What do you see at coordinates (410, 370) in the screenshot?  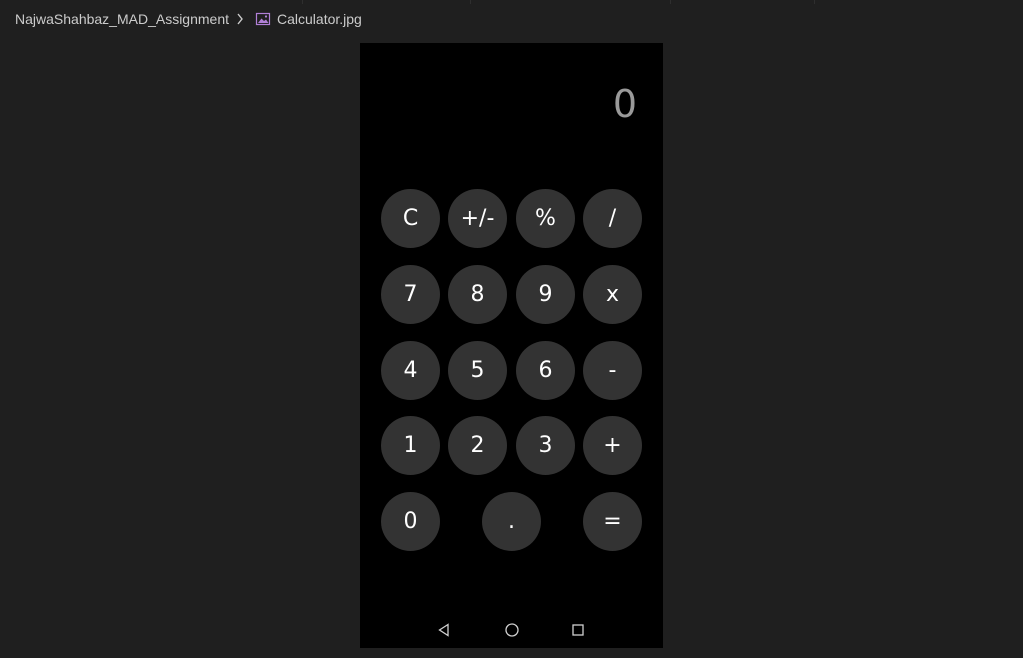 I see `digit-4-button: 4` at bounding box center [410, 370].